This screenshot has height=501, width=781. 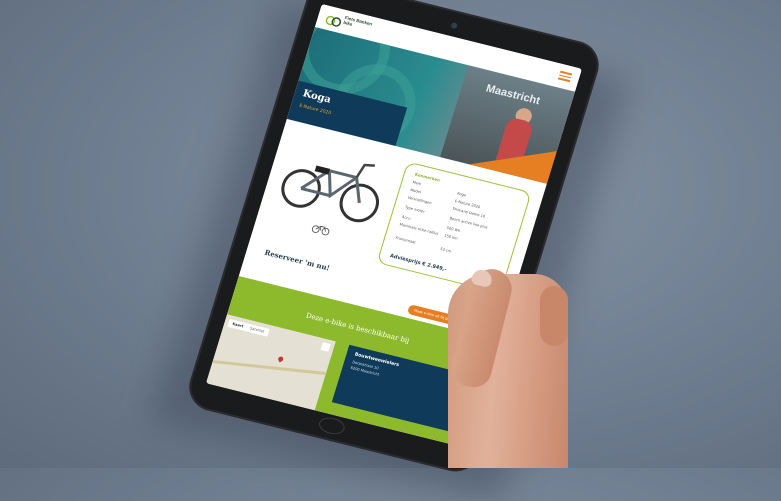 What do you see at coordinates (418, 263) in the screenshot?
I see `price-label: Adviesprijs € 2.949,-` at bounding box center [418, 263].